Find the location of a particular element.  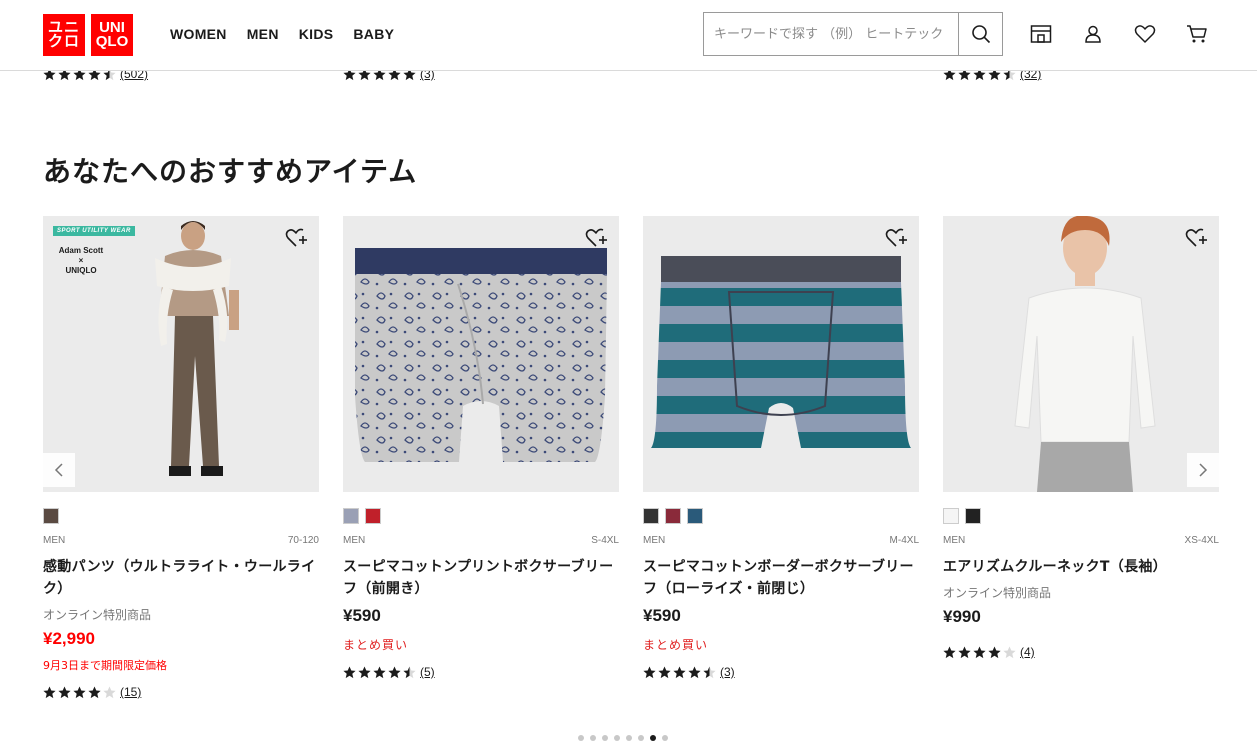

chevron-left-icon is located at coordinates (58, 470).